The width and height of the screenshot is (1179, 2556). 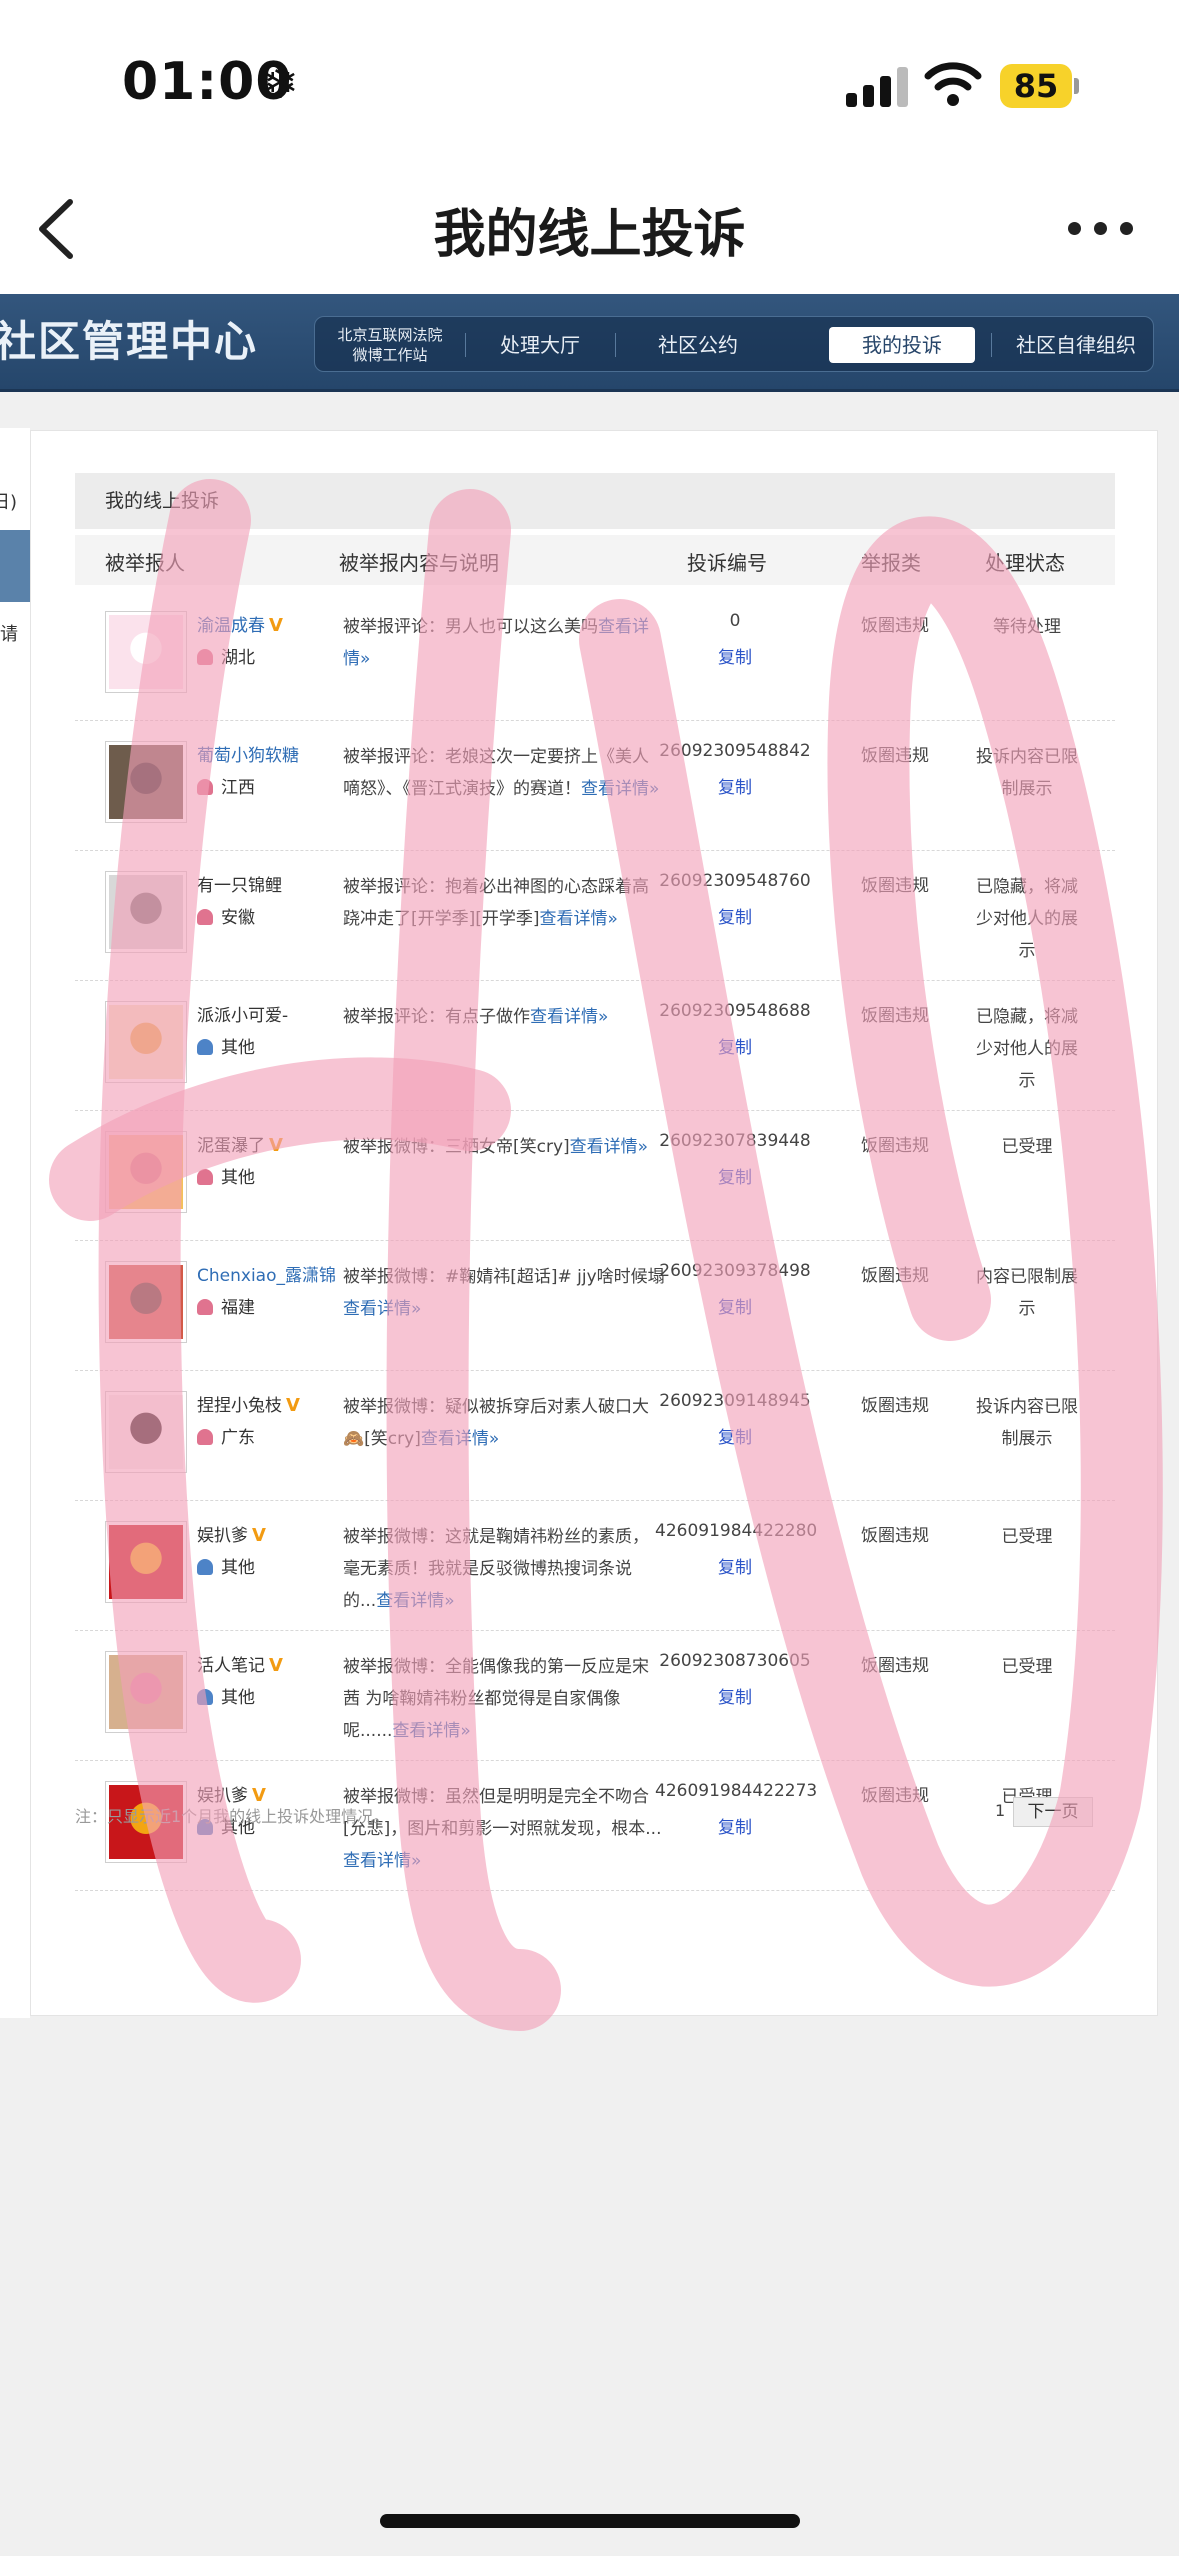 What do you see at coordinates (735, 881) in the screenshot?
I see `complaint-id: 26092309548760` at bounding box center [735, 881].